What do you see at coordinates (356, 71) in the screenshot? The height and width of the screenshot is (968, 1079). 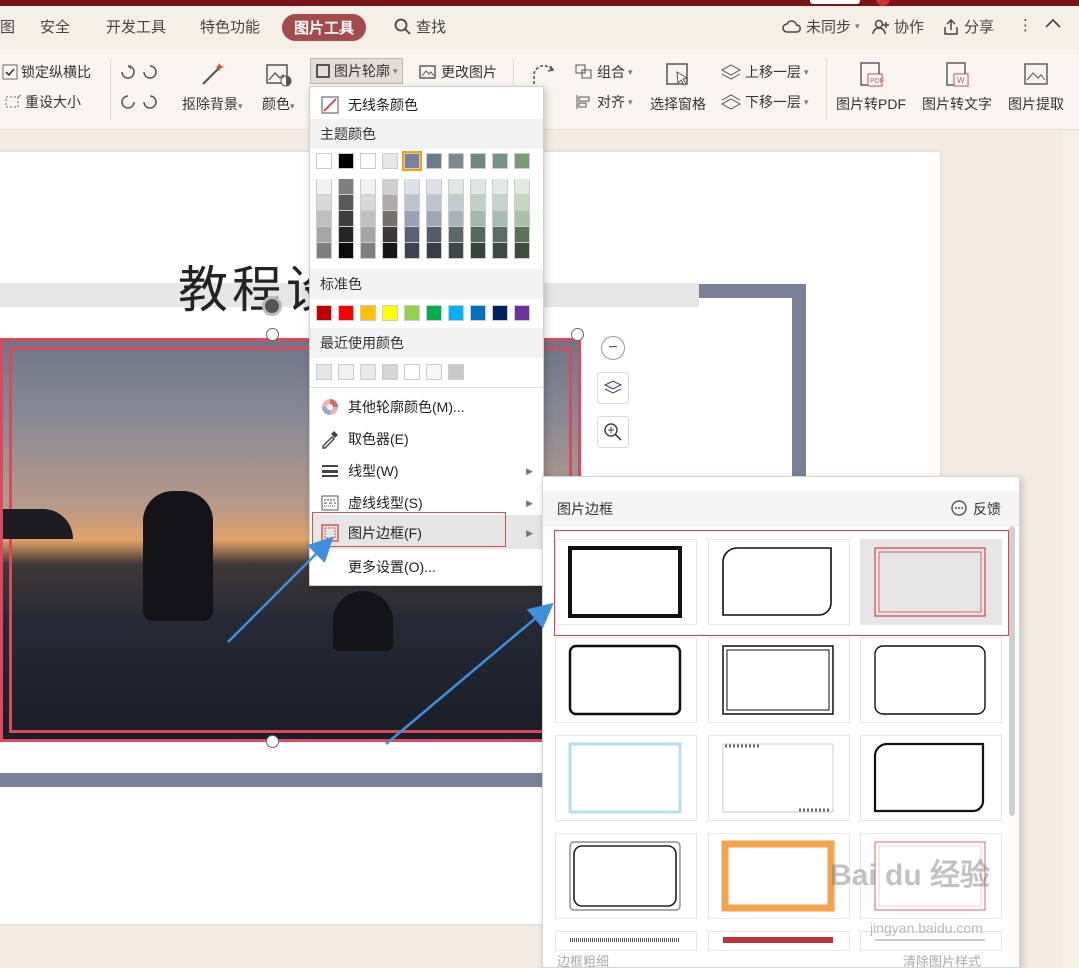 I see `picture-outline-button: 图片轮廓 ▾` at bounding box center [356, 71].